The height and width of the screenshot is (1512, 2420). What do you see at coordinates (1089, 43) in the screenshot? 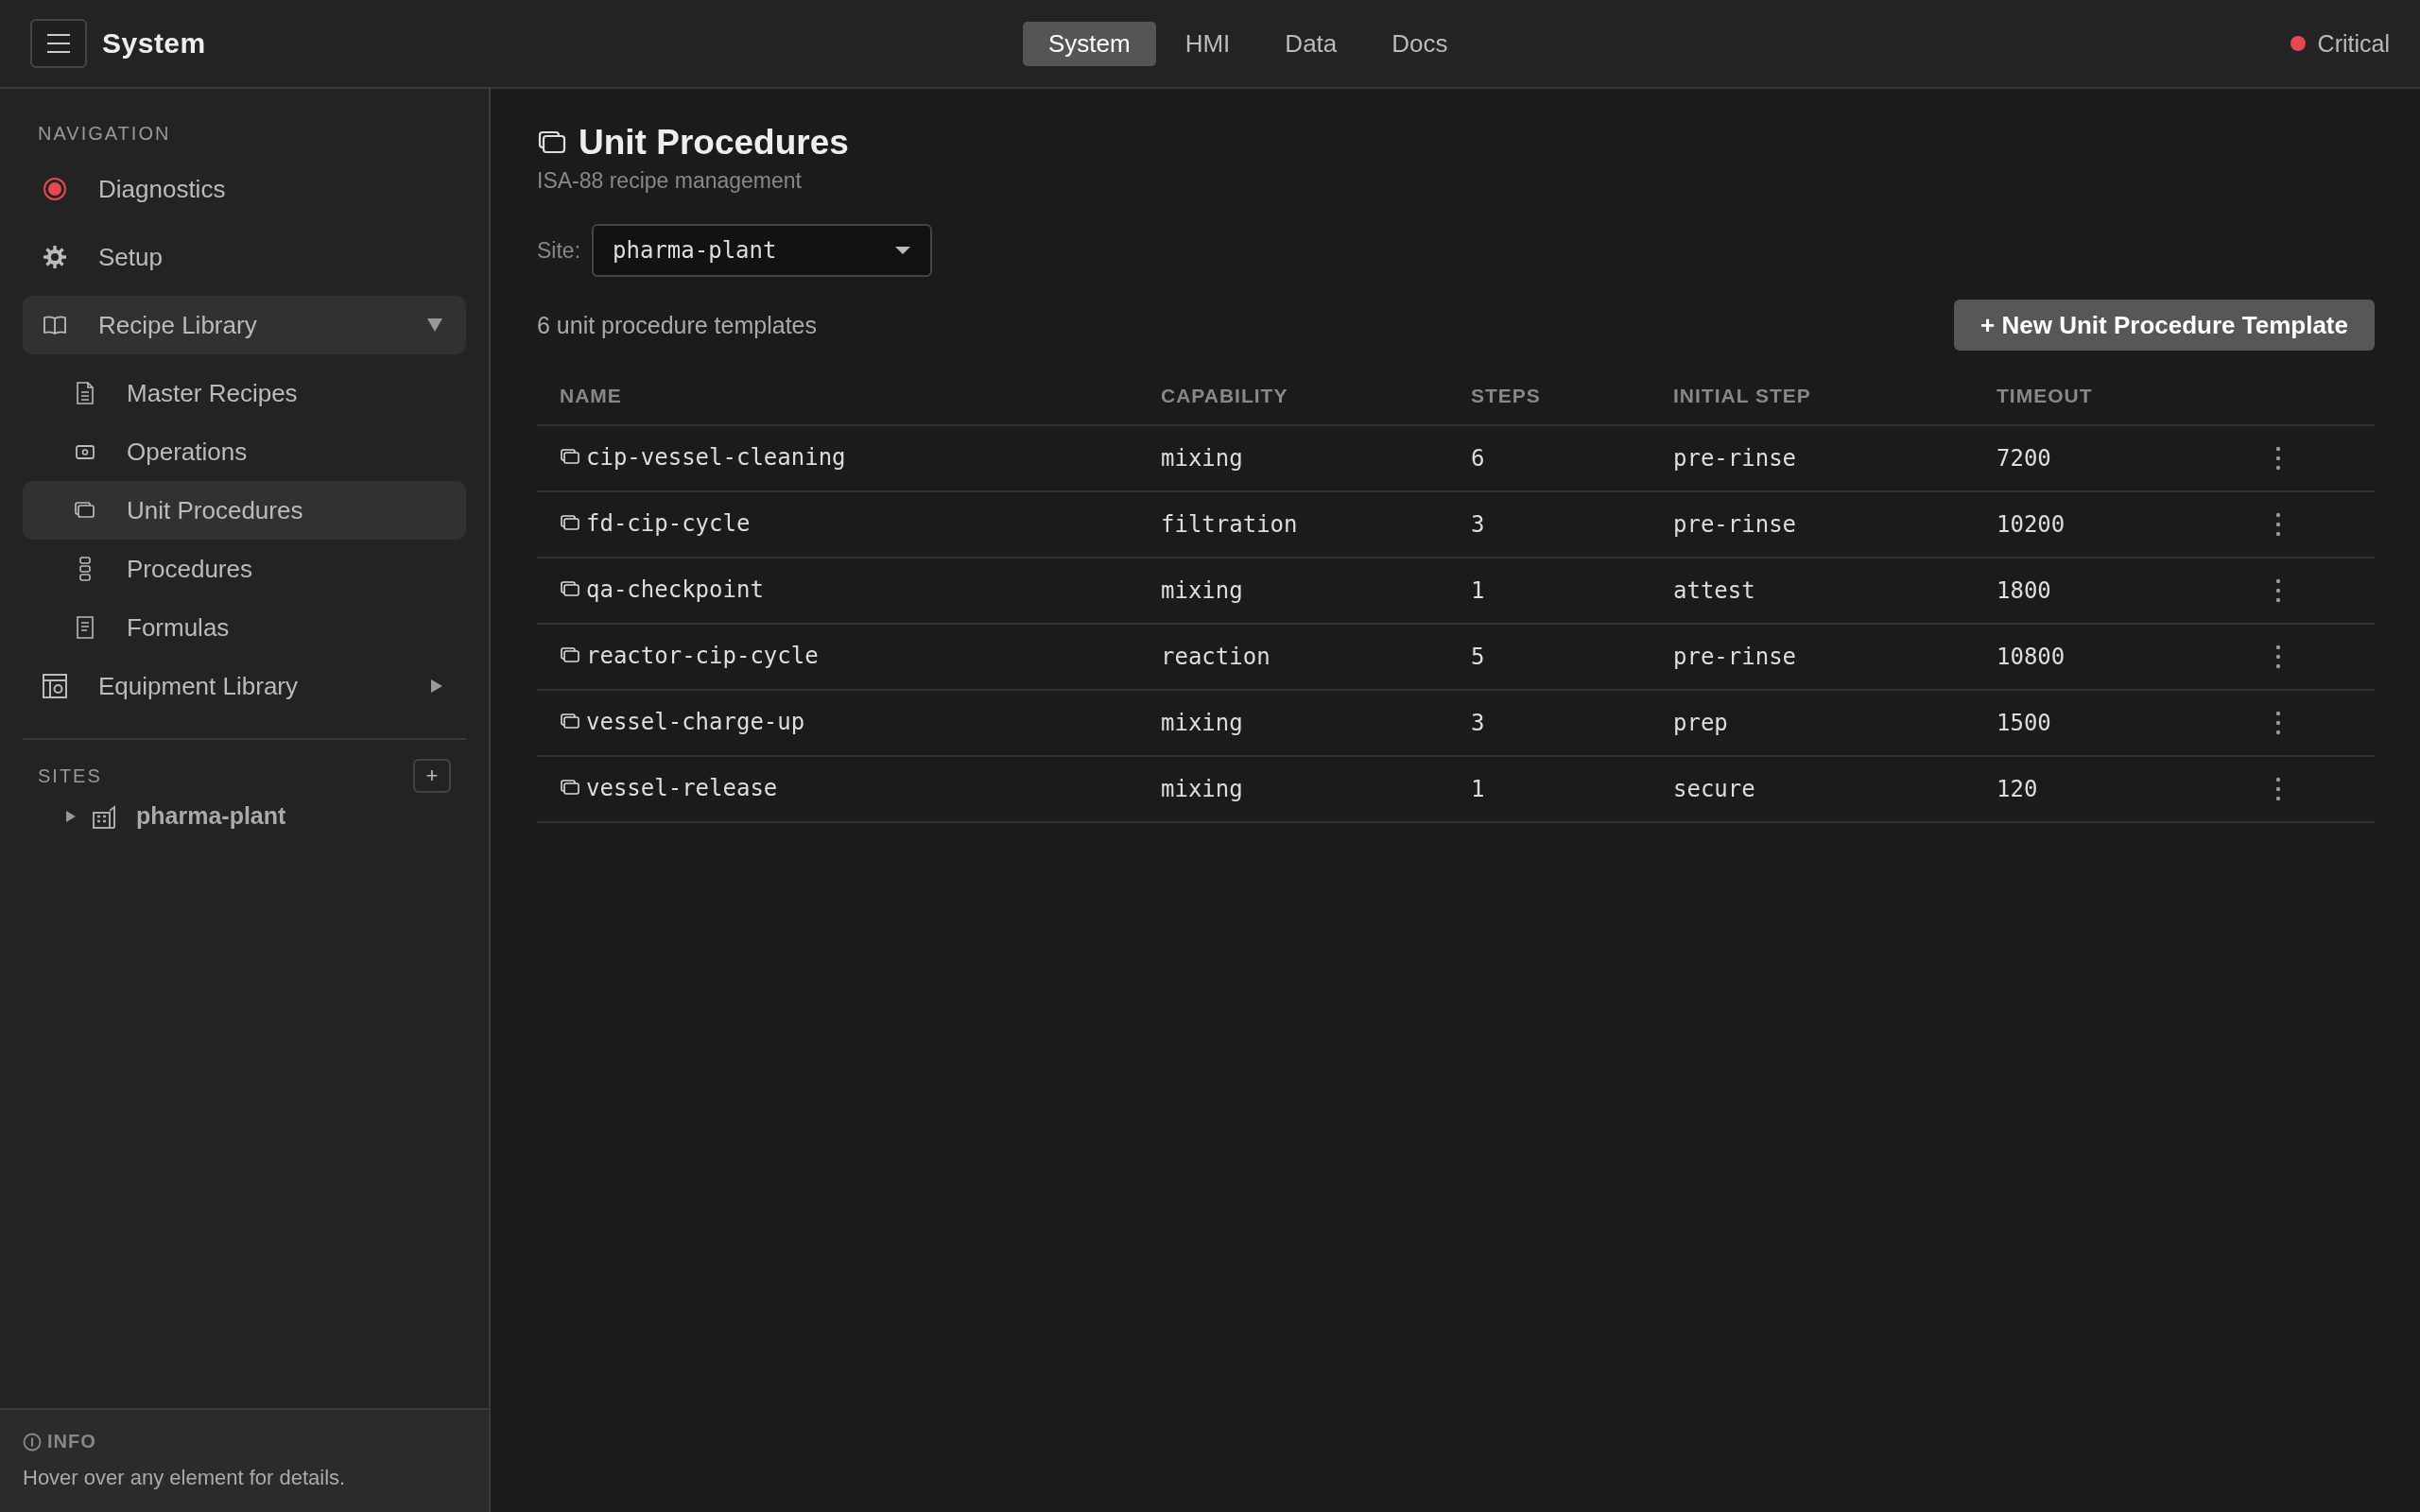
I see `nav-tab: System` at bounding box center [1089, 43].